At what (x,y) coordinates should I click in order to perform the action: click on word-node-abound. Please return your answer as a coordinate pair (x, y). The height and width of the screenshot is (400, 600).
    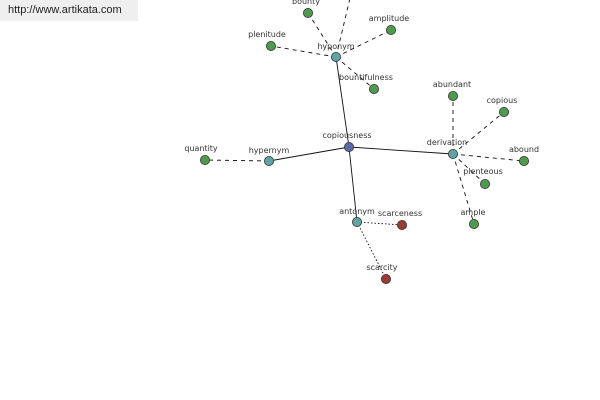
    Looking at the image, I should click on (524, 160).